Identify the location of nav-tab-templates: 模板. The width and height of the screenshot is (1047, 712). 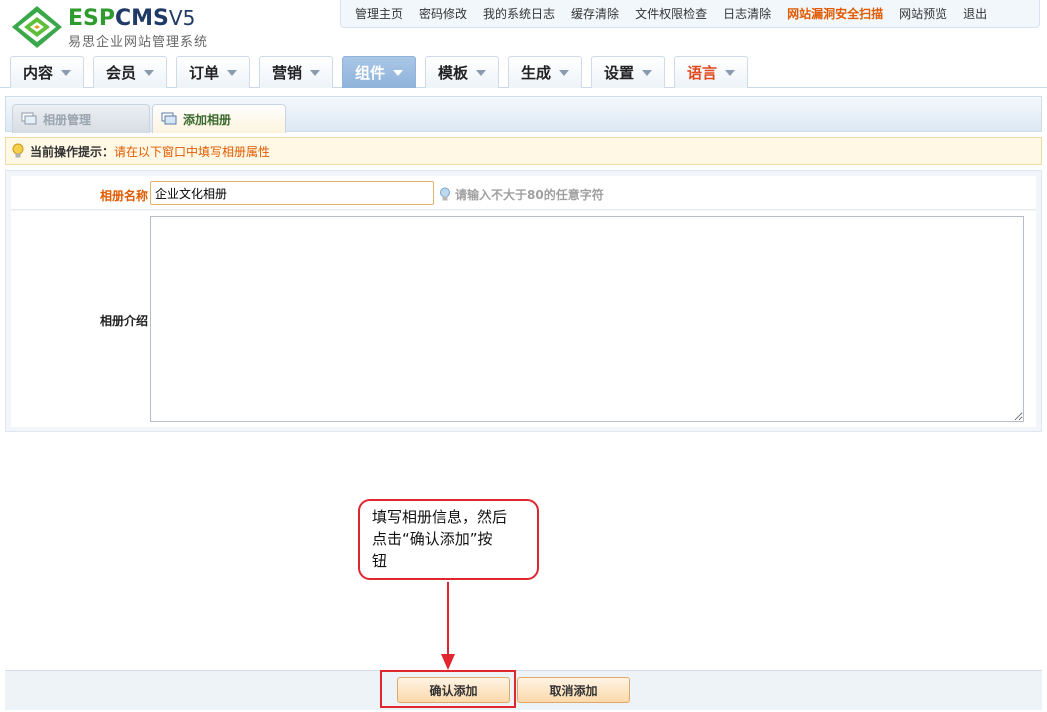
(462, 72).